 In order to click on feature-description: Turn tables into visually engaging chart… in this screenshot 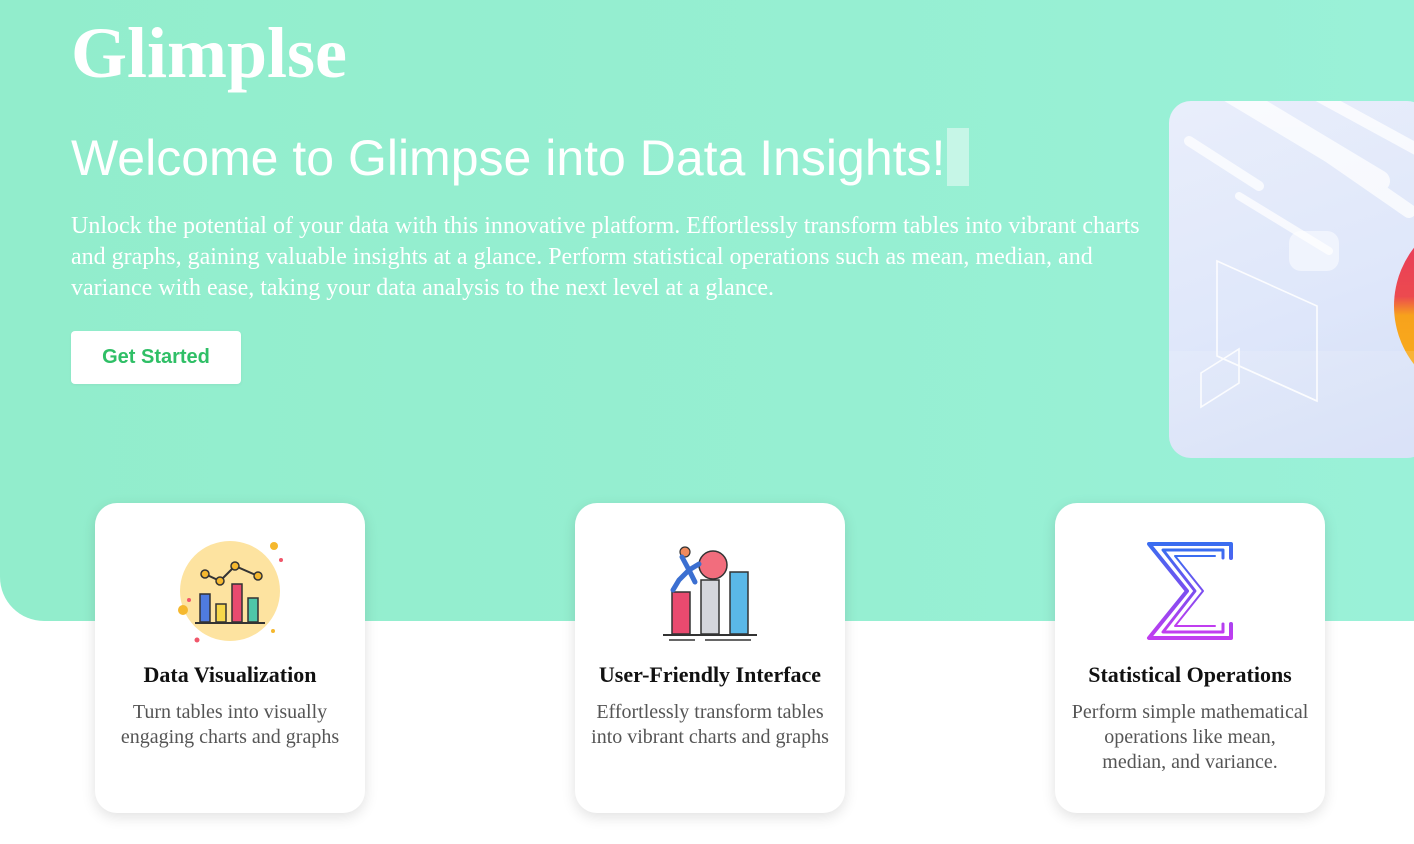, I will do `click(230, 724)`.